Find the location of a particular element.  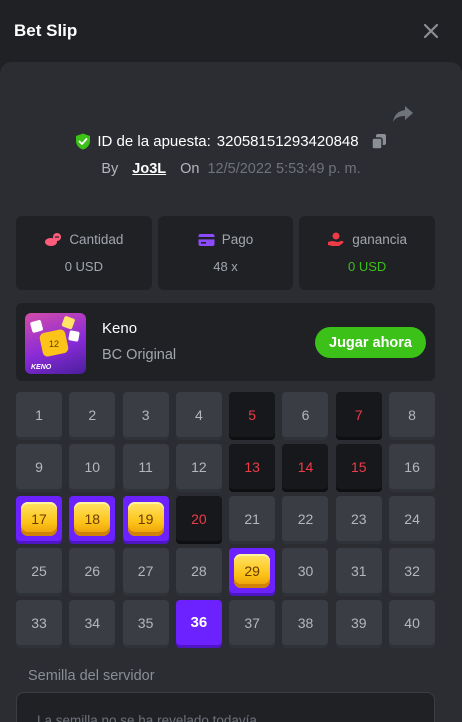

game-provider: BC Original is located at coordinates (139, 355).